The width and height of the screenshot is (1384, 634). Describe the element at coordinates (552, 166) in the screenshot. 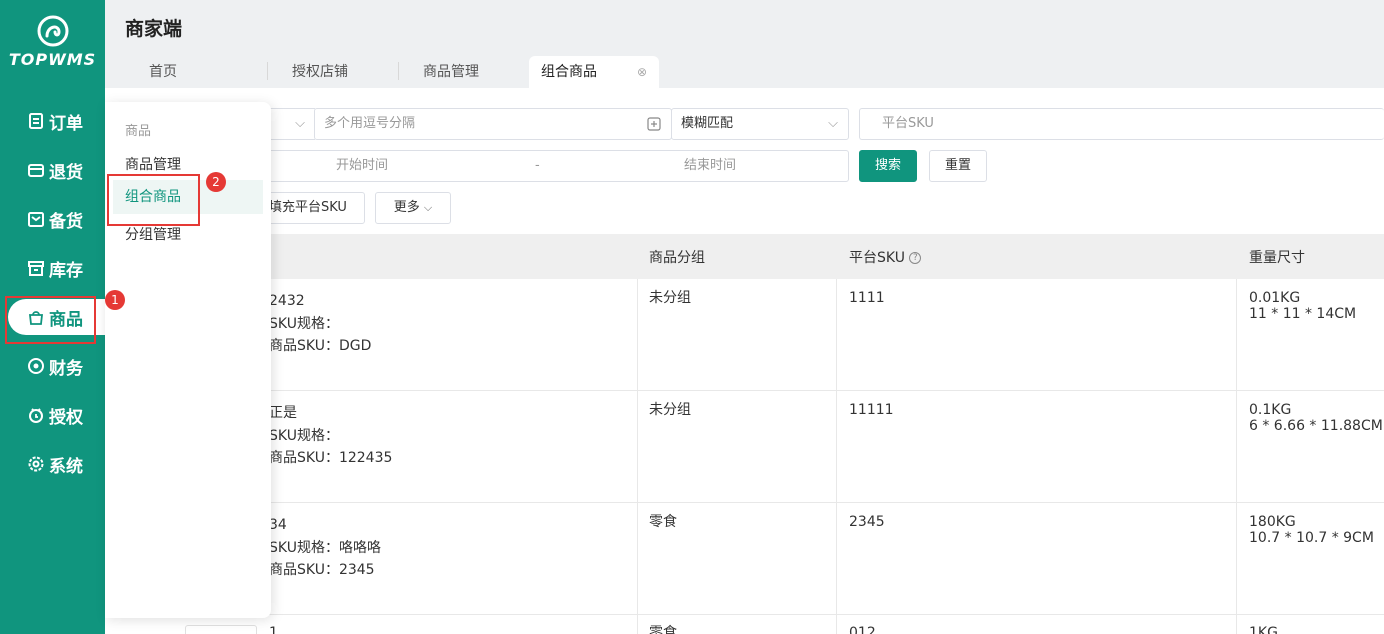

I see `date-range-picker: 开始时间 - 结束时间` at that location.